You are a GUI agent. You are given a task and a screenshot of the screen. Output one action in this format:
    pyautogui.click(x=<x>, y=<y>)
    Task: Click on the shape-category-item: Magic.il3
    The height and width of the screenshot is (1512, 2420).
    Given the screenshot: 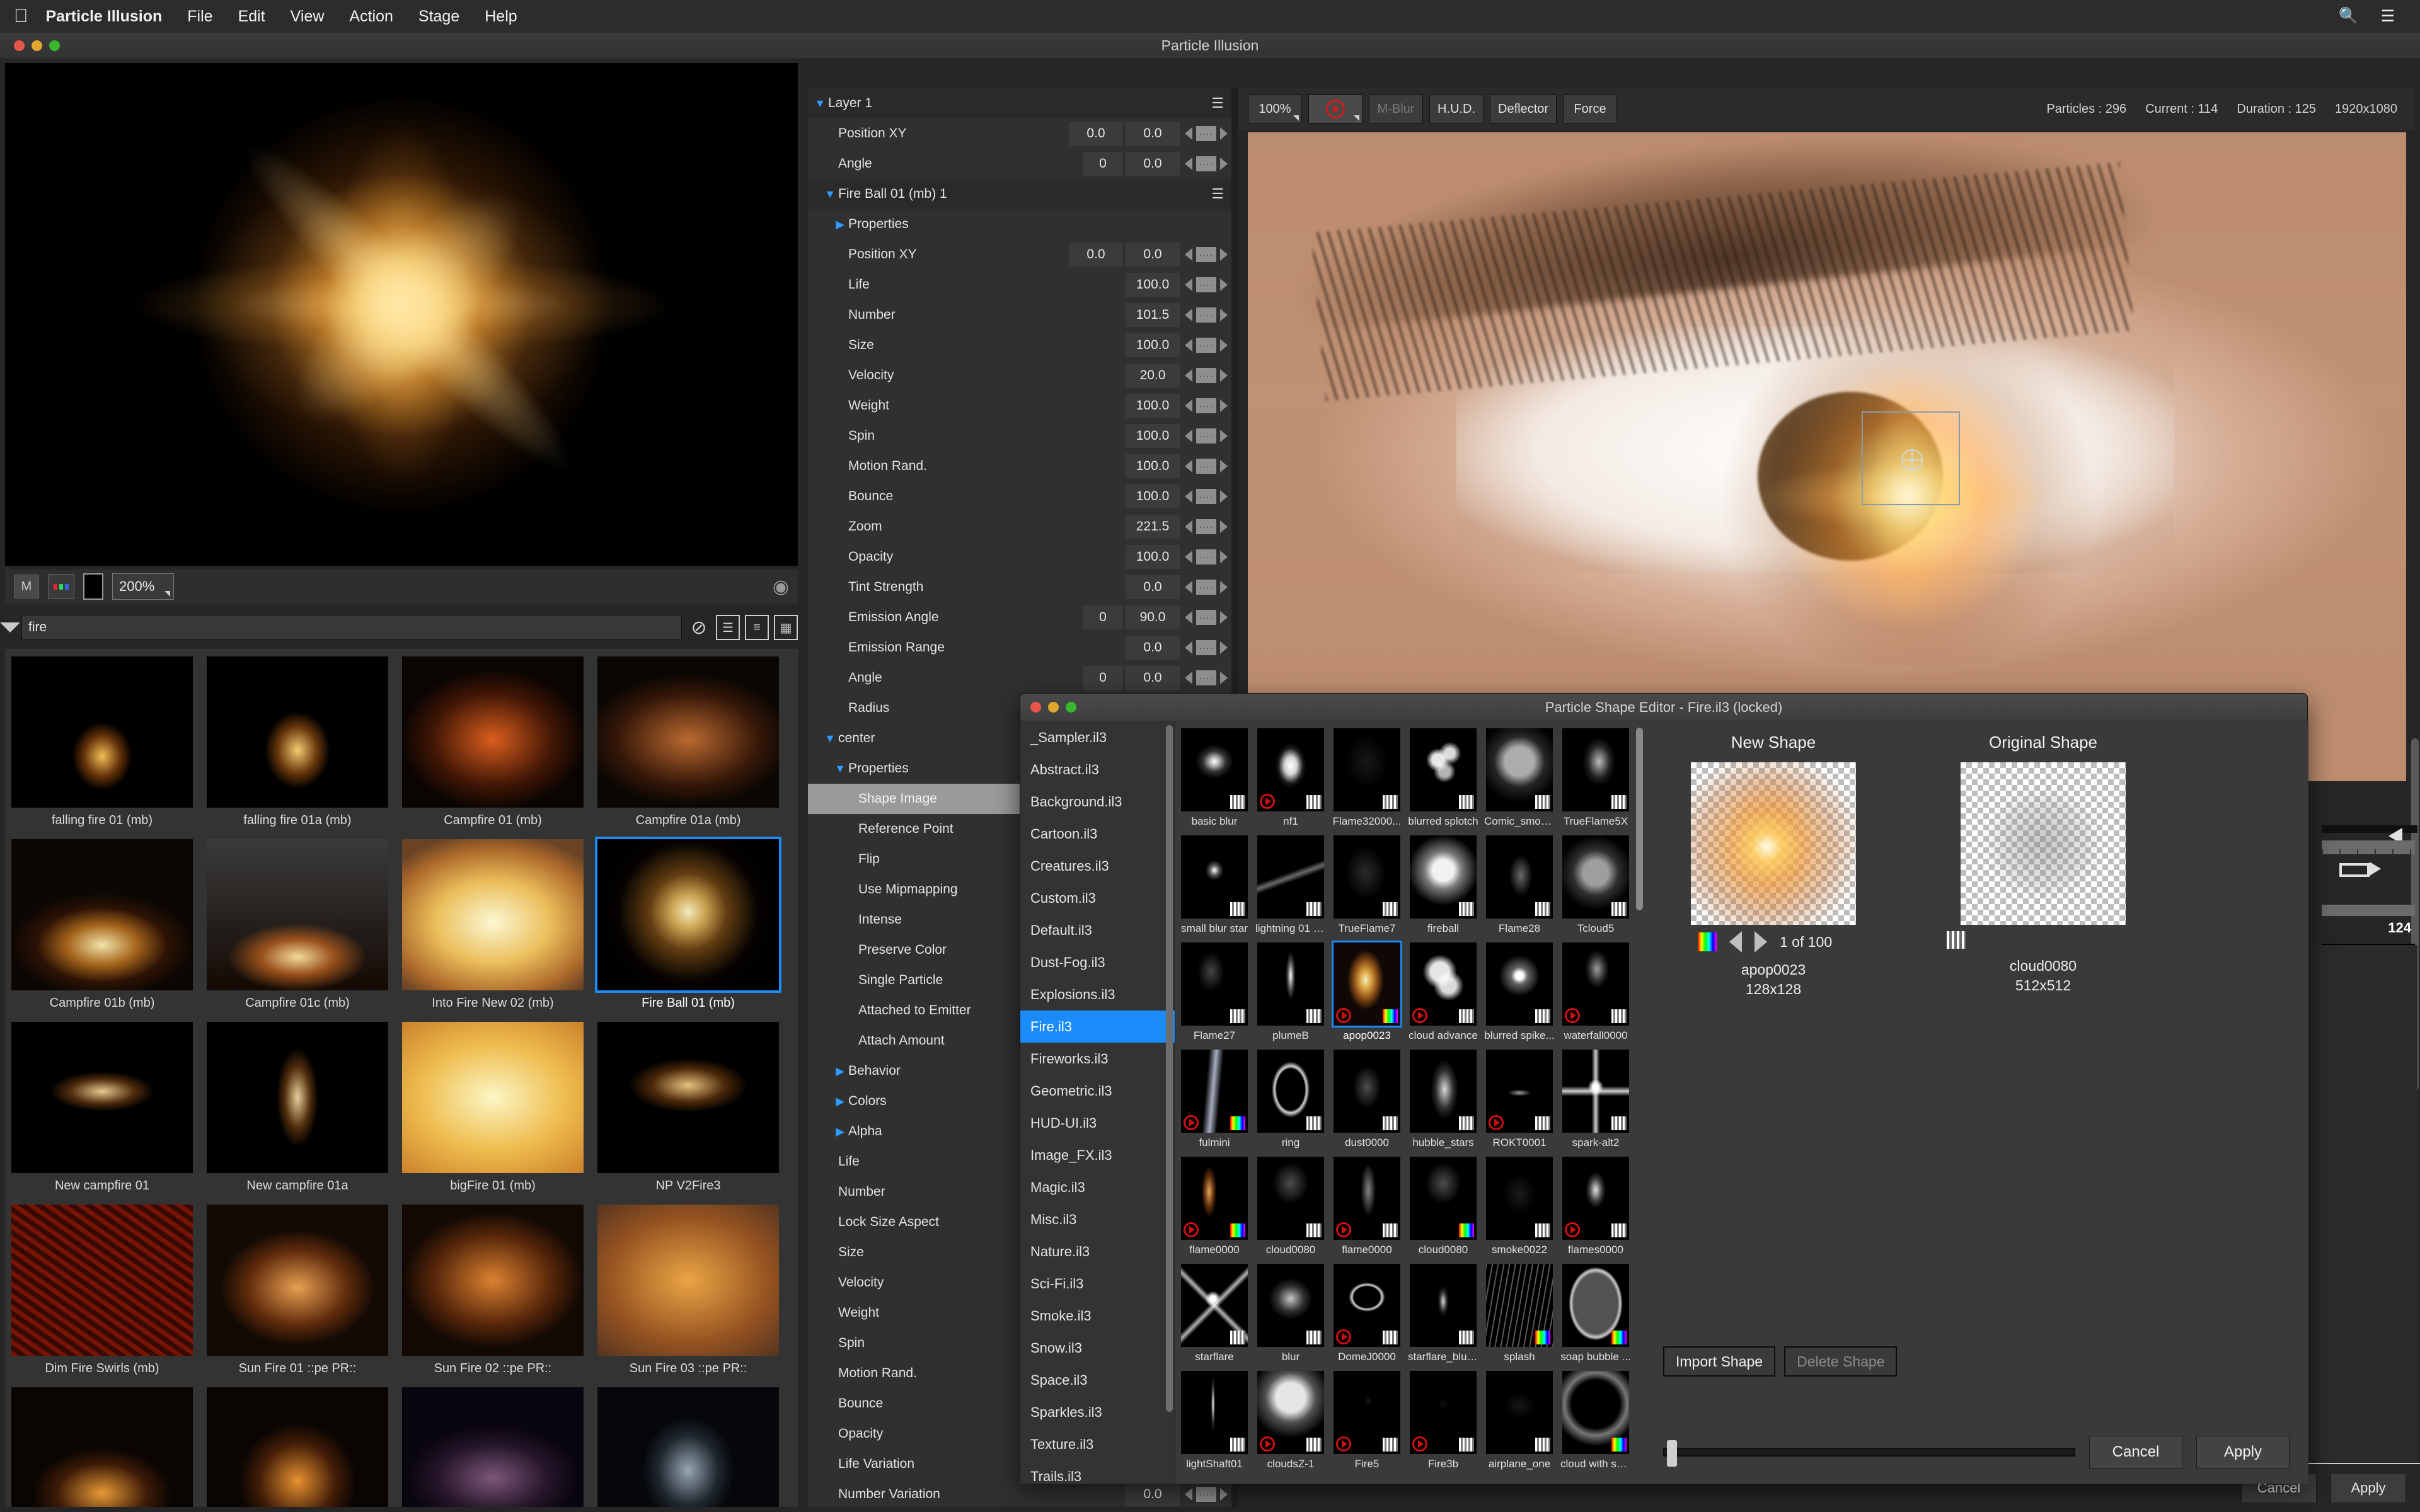 What is the action you would take?
    pyautogui.click(x=1097, y=1187)
    